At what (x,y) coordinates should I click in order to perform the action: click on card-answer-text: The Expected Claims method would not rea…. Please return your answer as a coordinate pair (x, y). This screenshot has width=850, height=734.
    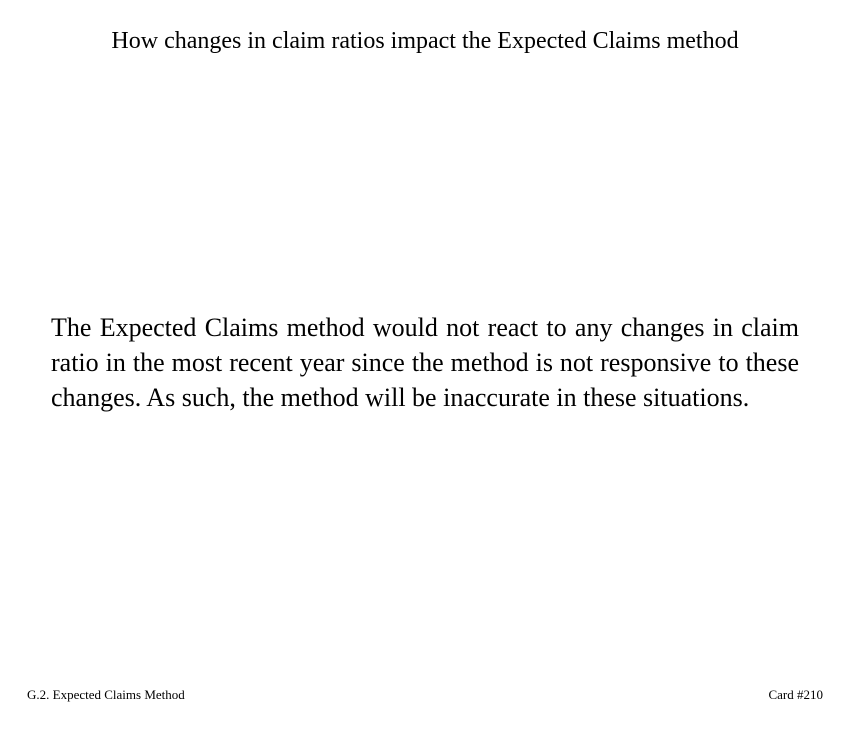
    Looking at the image, I should click on (425, 362).